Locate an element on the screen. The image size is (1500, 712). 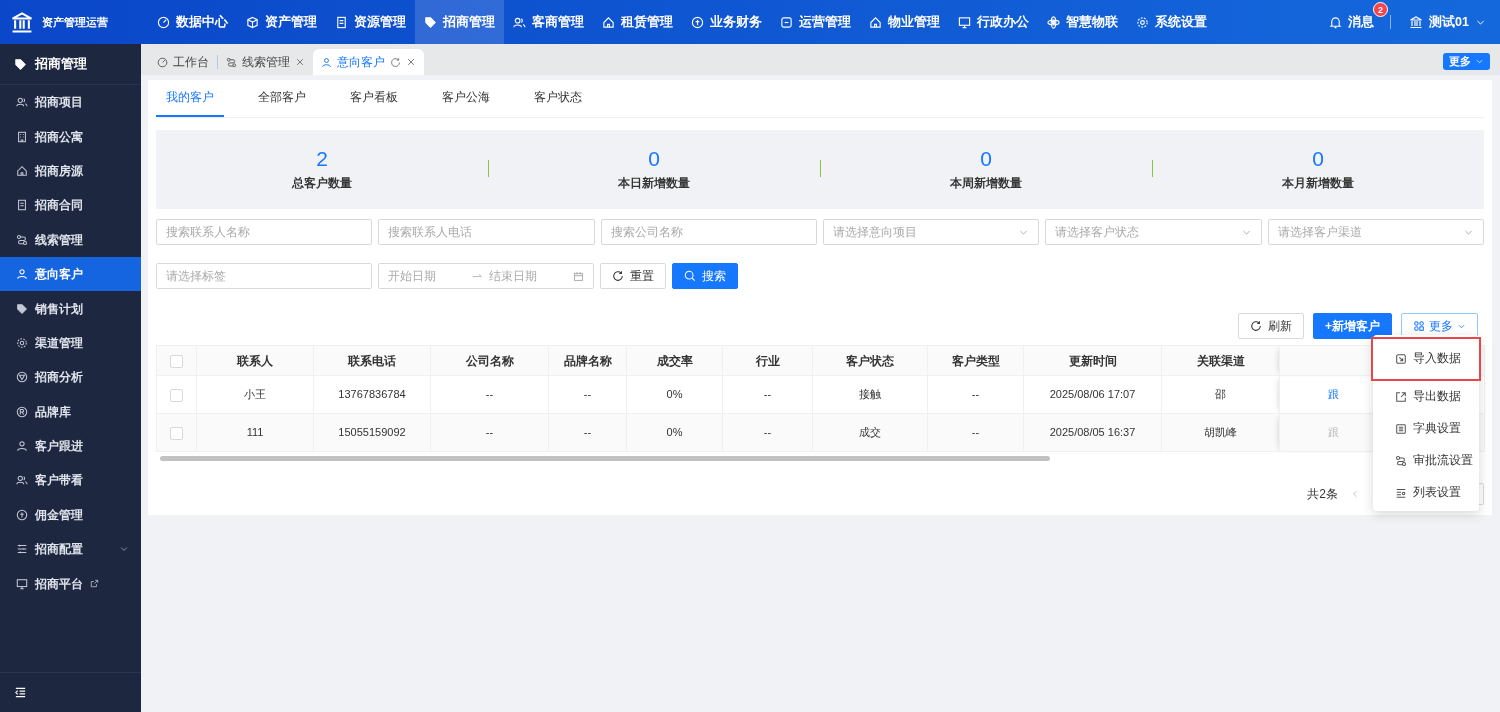
column-header: 关联渠道 is located at coordinates (1220, 360).